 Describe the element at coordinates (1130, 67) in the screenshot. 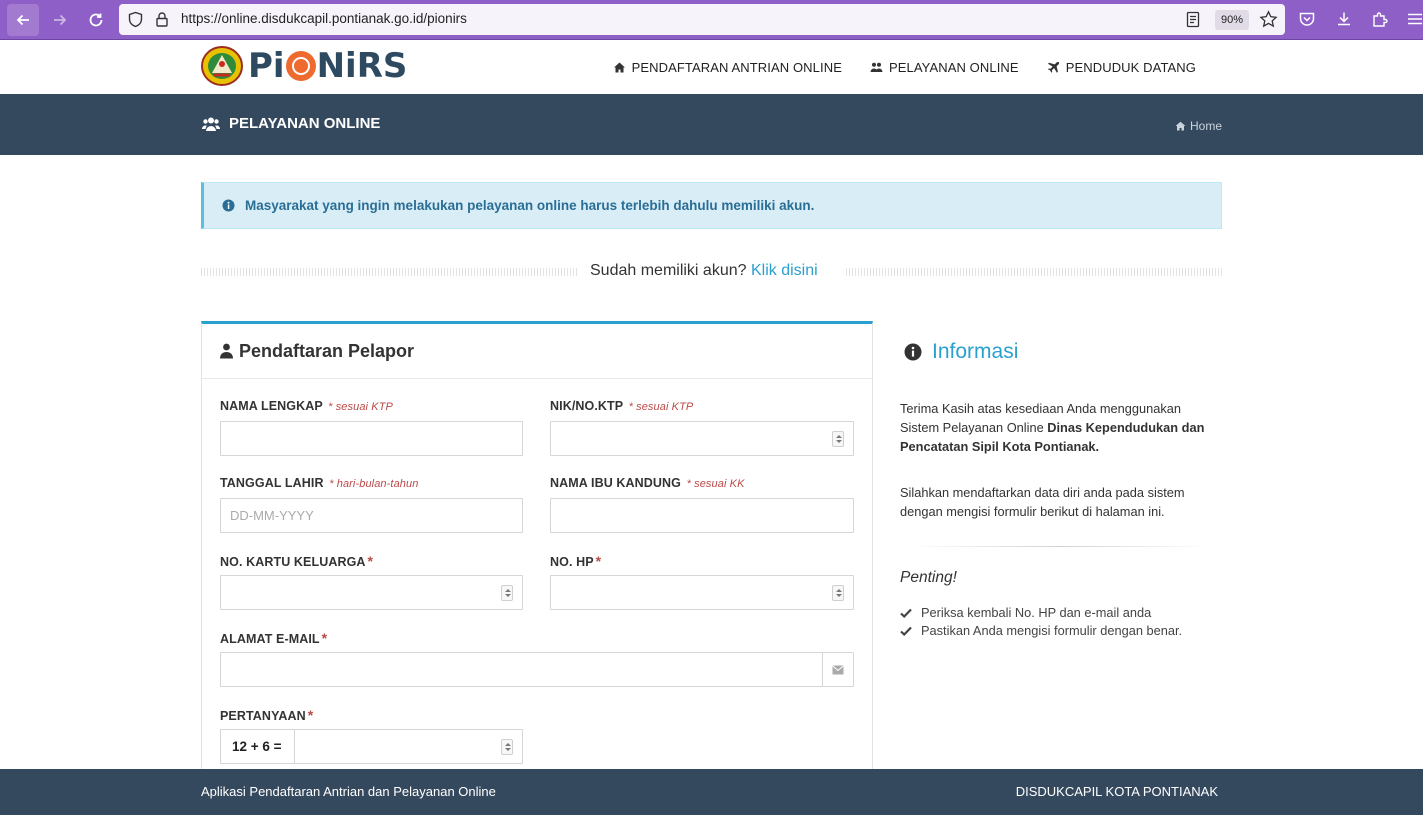

I see `nav-label: PENDUDUK DATANG` at that location.